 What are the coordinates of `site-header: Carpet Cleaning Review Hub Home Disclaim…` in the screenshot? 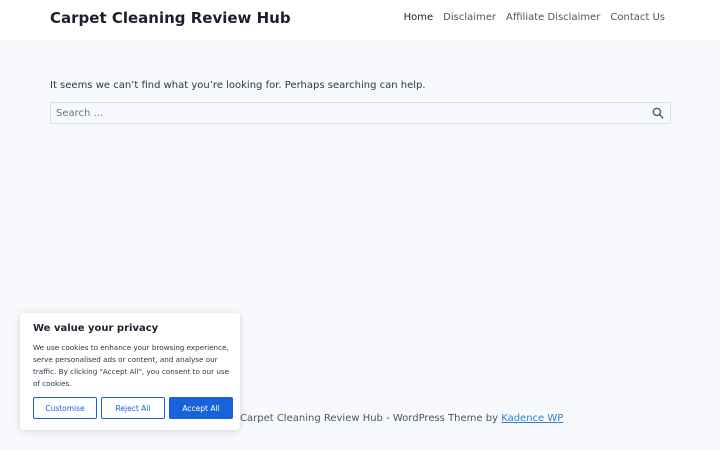 It's located at (360, 20).